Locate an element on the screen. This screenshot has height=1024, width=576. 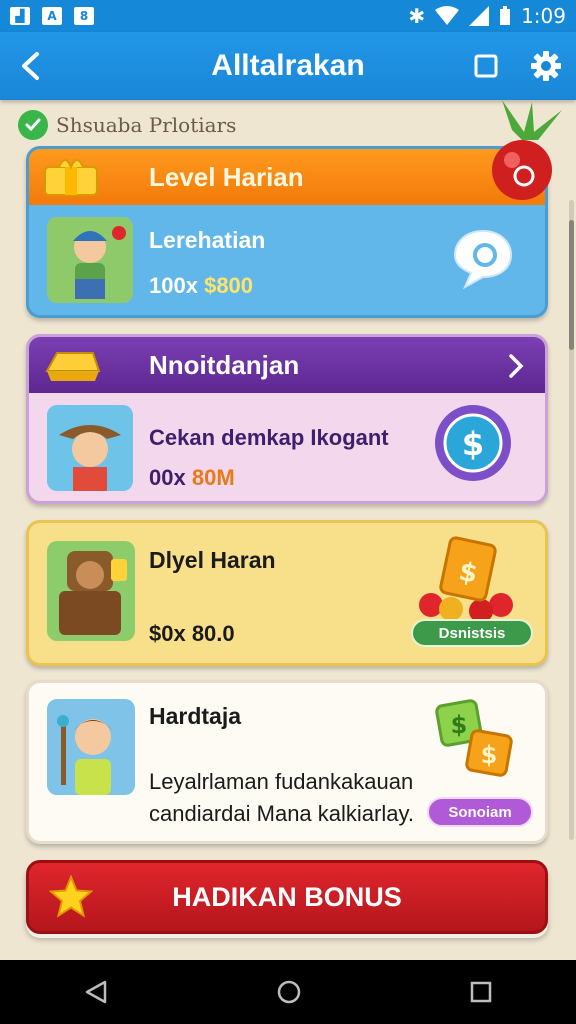
square-icon is located at coordinates (486, 66).